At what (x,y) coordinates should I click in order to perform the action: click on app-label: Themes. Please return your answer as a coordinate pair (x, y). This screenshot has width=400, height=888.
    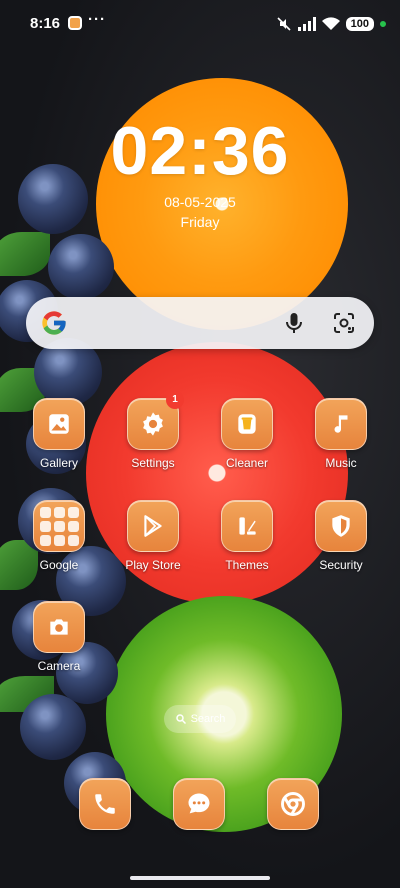
    Looking at the image, I should click on (247, 565).